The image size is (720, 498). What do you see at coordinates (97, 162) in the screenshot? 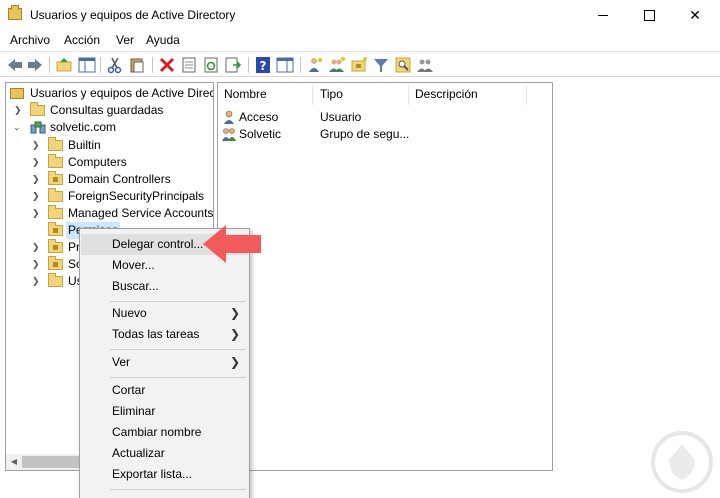
I see `tree-item-label: Computers` at bounding box center [97, 162].